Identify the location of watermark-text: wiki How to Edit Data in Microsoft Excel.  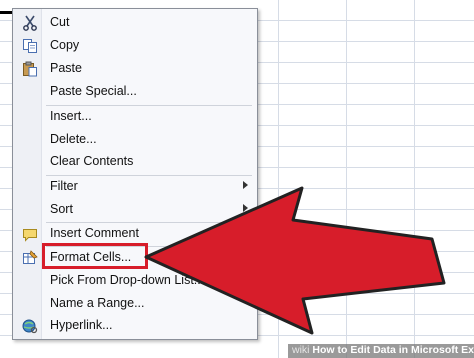
(383, 350).